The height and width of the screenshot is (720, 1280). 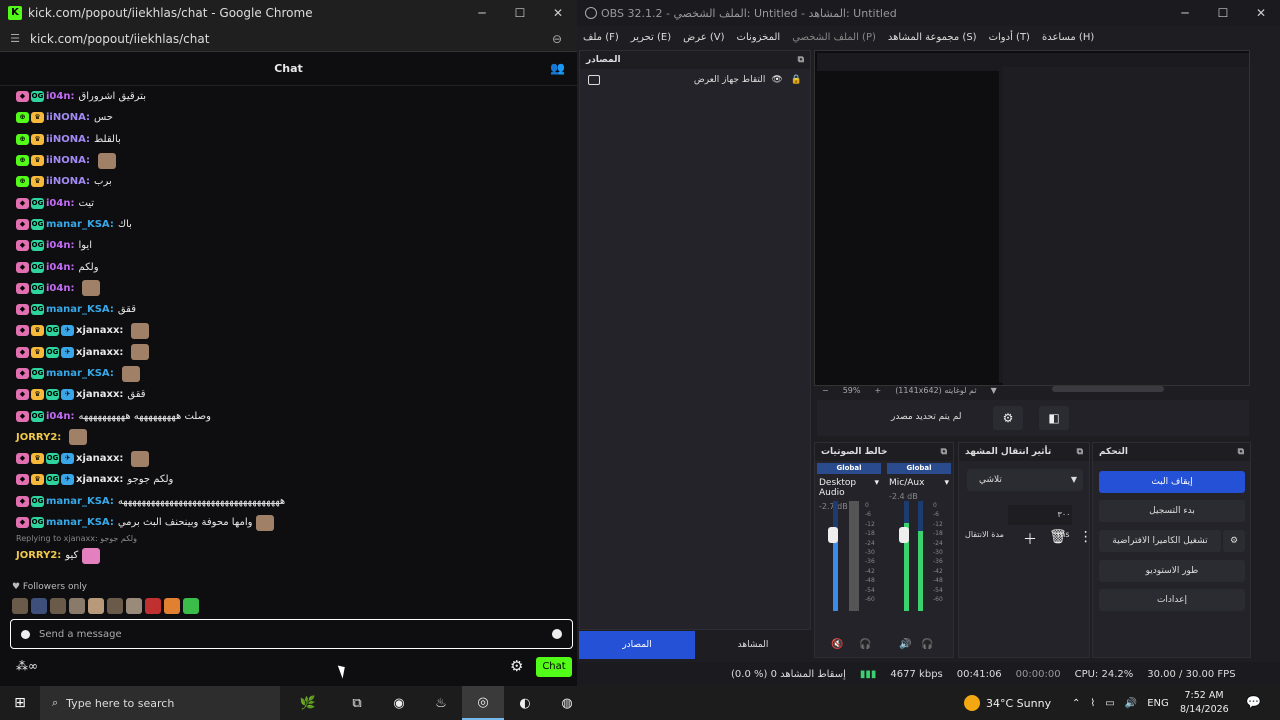 I want to click on headphones-icon: 🎧, so click(x=927, y=644).